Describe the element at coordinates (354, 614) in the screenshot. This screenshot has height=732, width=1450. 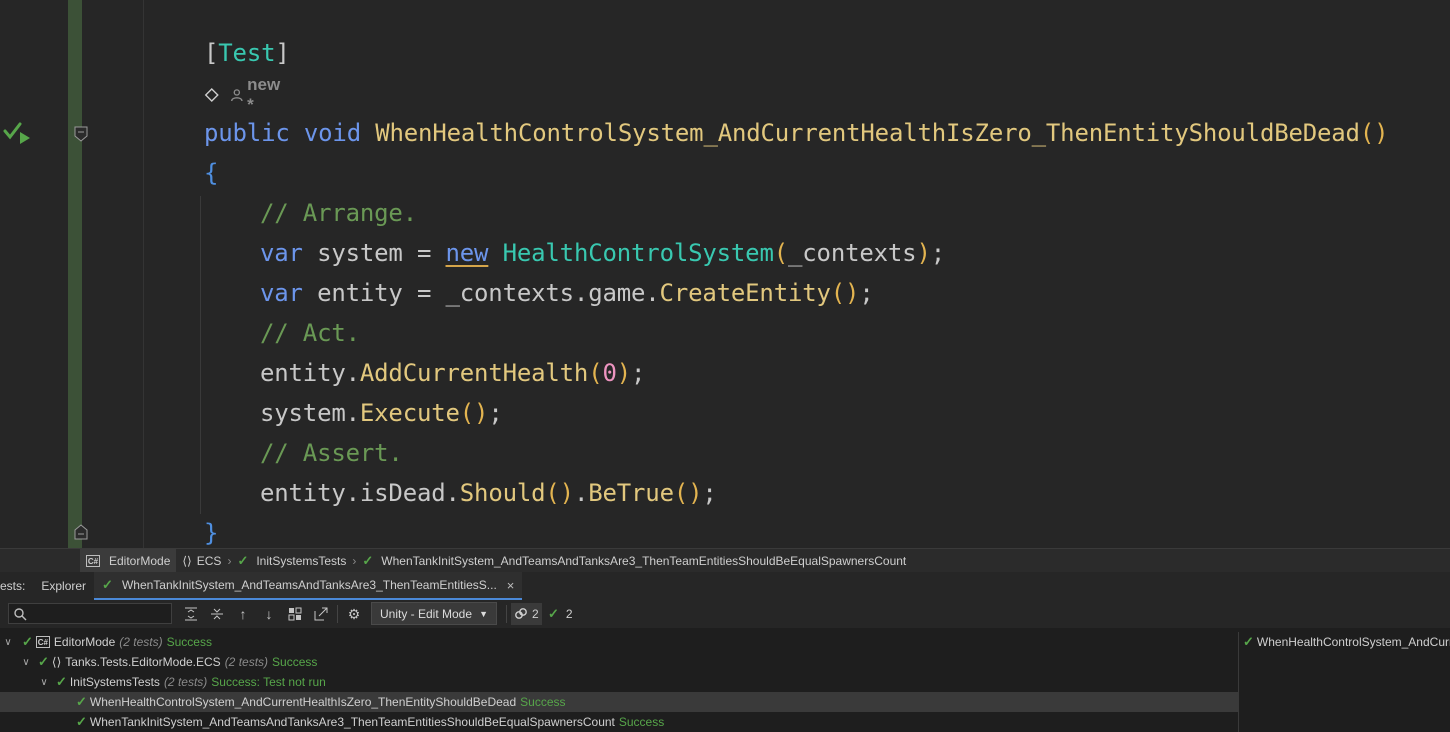
I see `gear-icon: ⚙` at that location.